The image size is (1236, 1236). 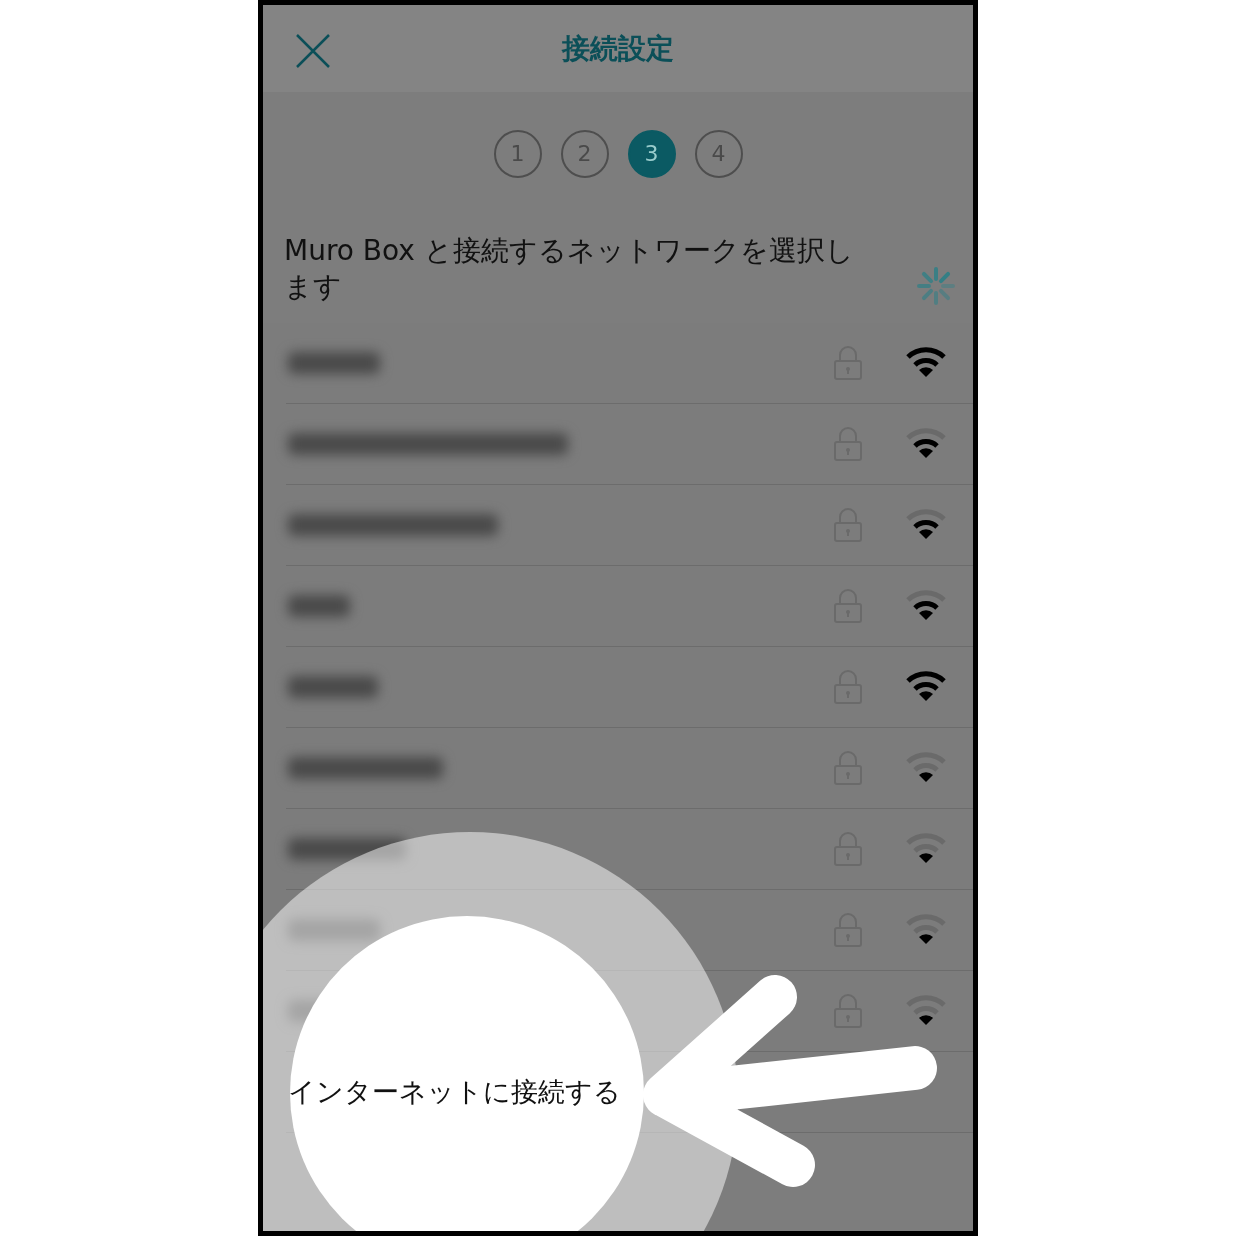 I want to click on instruction-text: Muro Box と接続するネットワークを選択します, so click(x=569, y=269).